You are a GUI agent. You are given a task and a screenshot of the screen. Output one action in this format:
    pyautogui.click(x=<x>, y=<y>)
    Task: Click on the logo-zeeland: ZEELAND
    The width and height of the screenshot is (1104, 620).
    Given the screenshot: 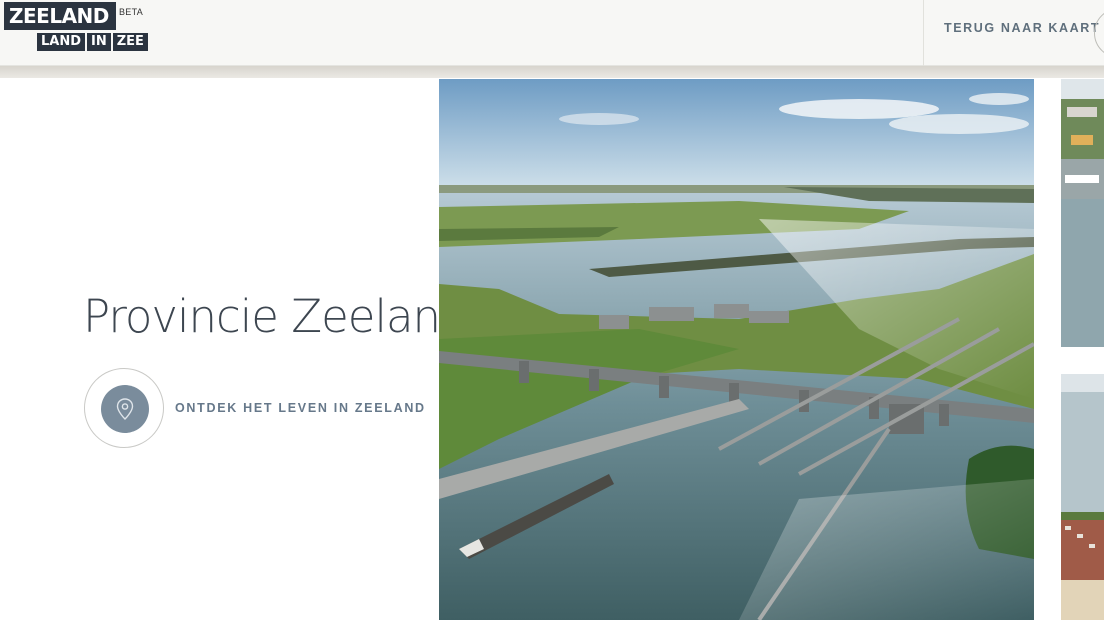 What is the action you would take?
    pyautogui.click(x=60, y=16)
    